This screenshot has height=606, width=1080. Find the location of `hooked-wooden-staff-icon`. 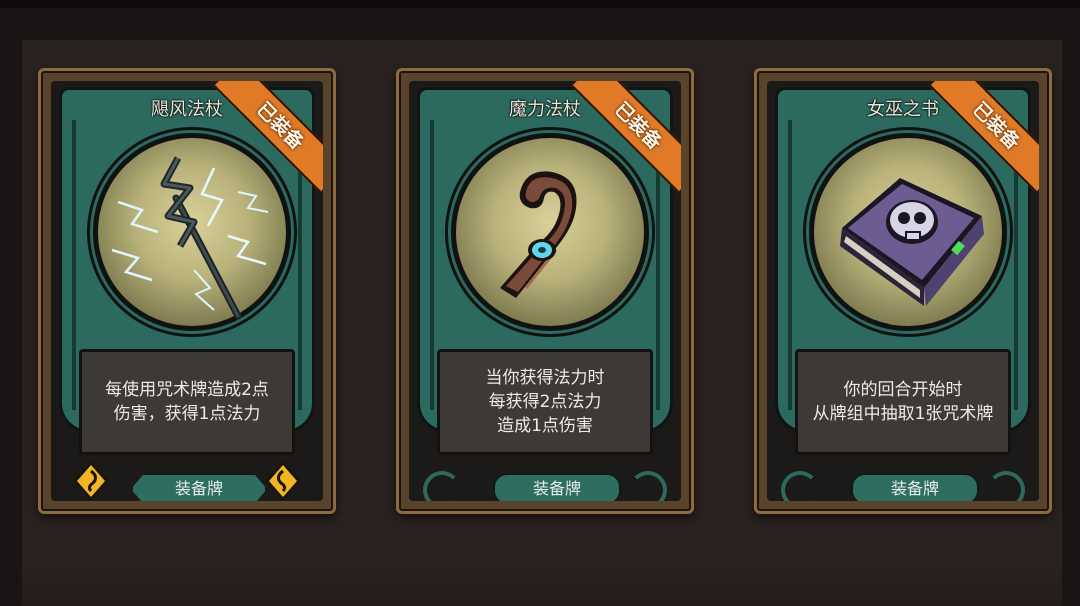

hooked-wooden-staff-icon is located at coordinates (550, 232).